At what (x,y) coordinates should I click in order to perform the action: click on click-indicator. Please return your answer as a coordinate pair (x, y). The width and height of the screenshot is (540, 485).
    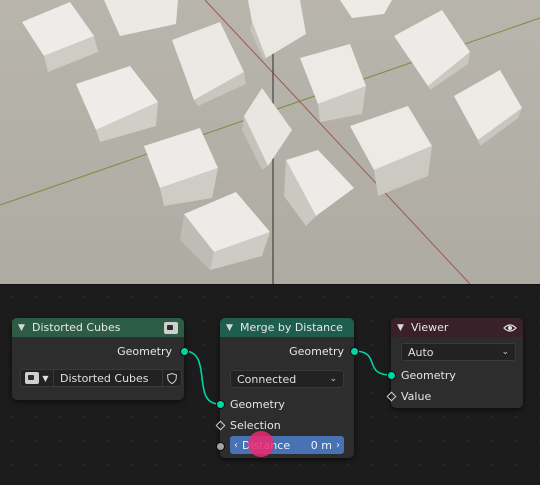
    Looking at the image, I should click on (261, 444).